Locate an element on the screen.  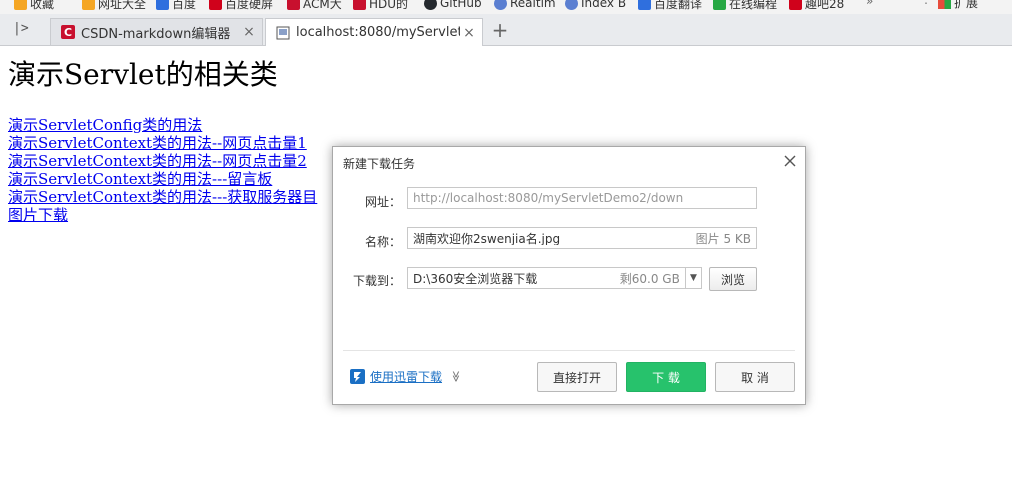
bookmark-item: 百度 is located at coordinates (176, 6).